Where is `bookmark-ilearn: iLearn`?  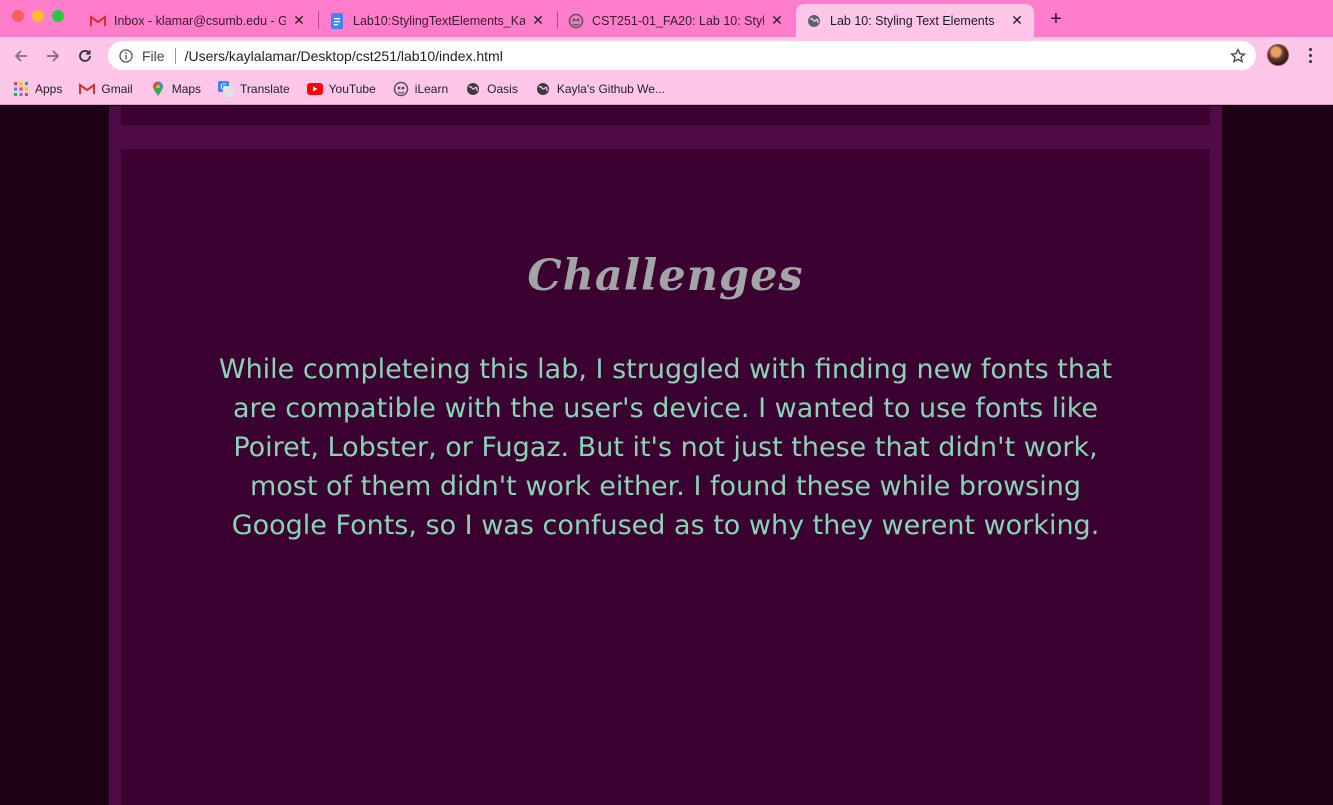 bookmark-ilearn: iLearn is located at coordinates (420, 89).